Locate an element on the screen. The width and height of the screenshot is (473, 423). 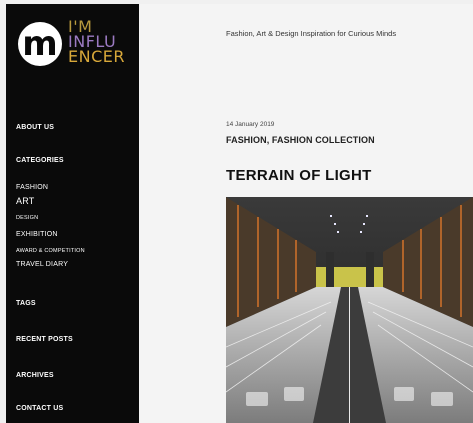
site-logo: m I'M INFLU ENCER is located at coordinates (77, 51).